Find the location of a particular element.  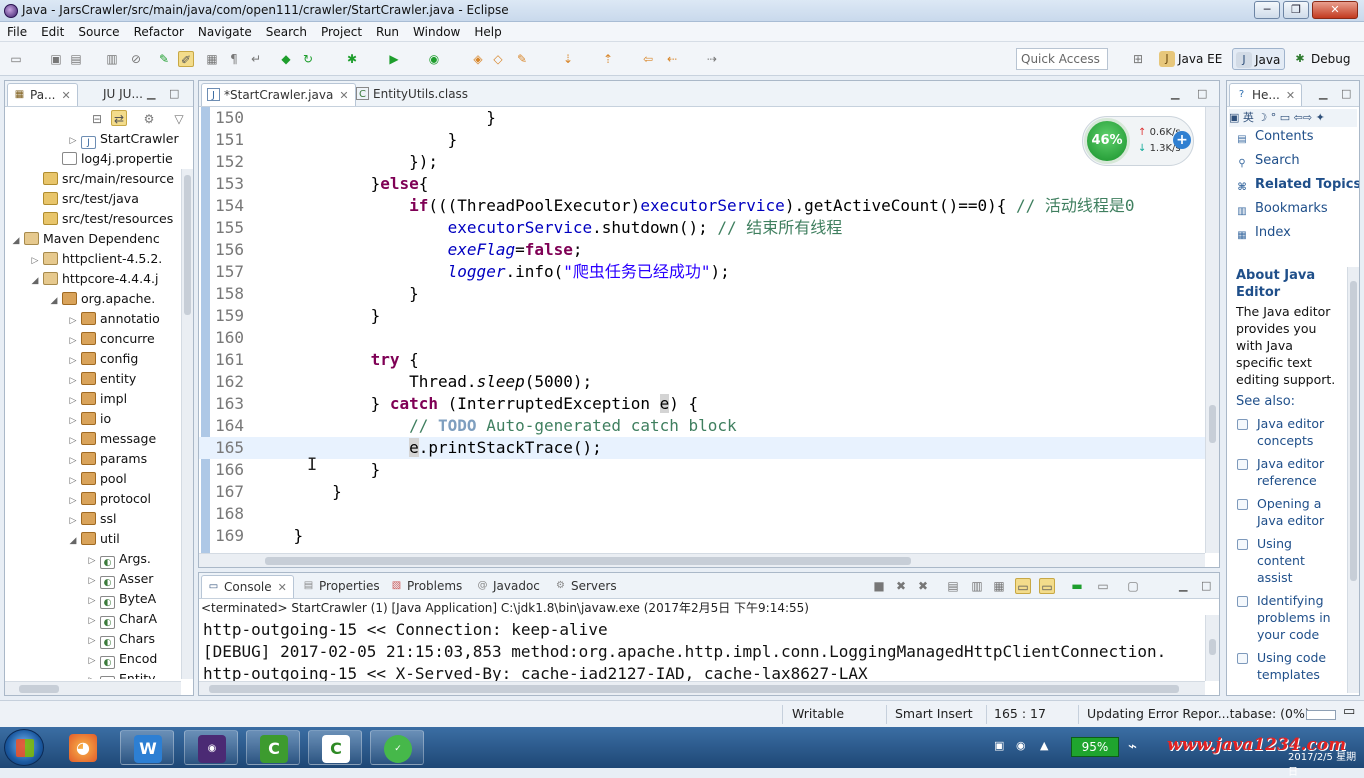

battery-indicator: 95% is located at coordinates (1095, 747).